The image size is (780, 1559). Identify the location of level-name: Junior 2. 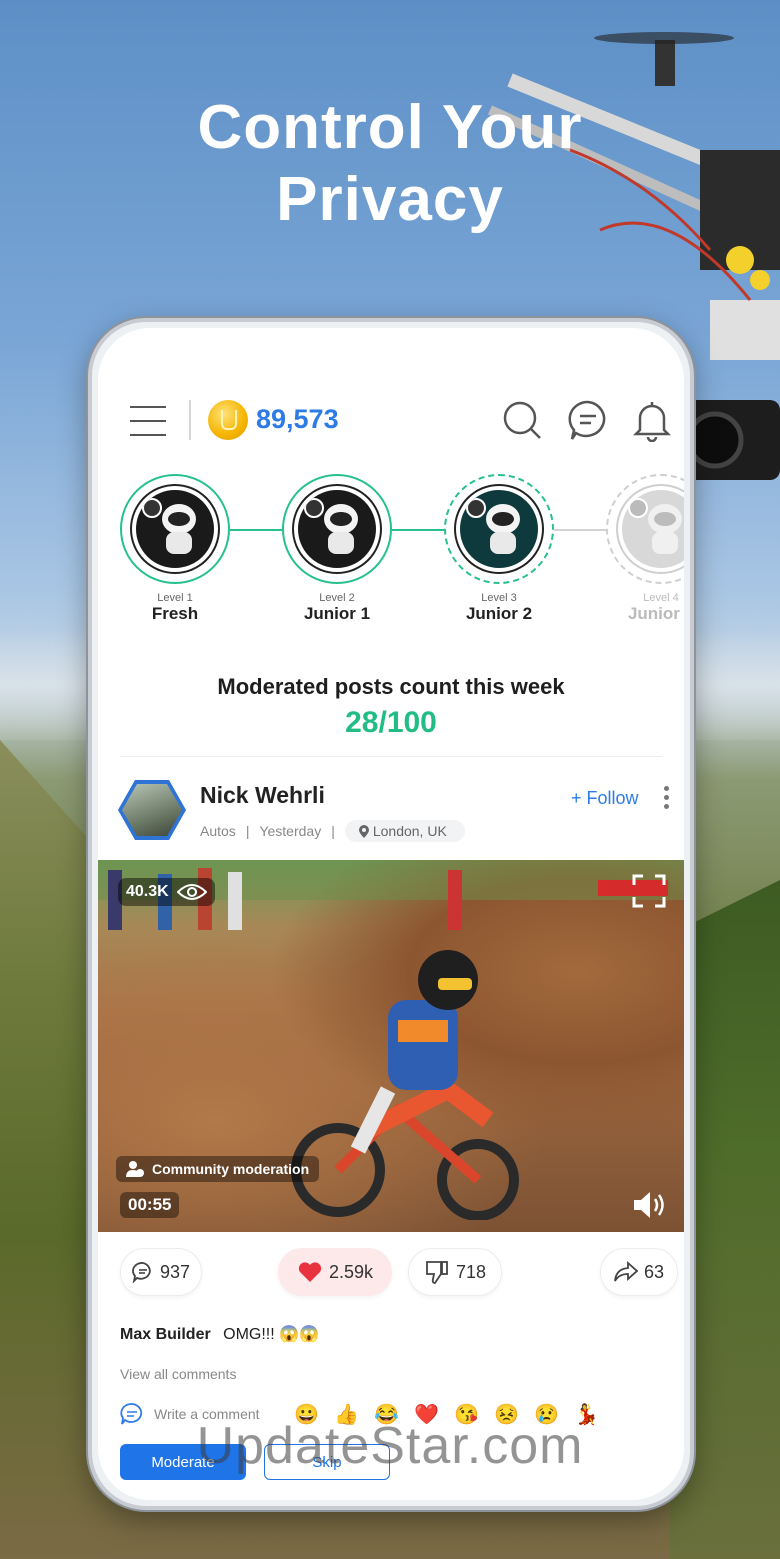
(499, 613).